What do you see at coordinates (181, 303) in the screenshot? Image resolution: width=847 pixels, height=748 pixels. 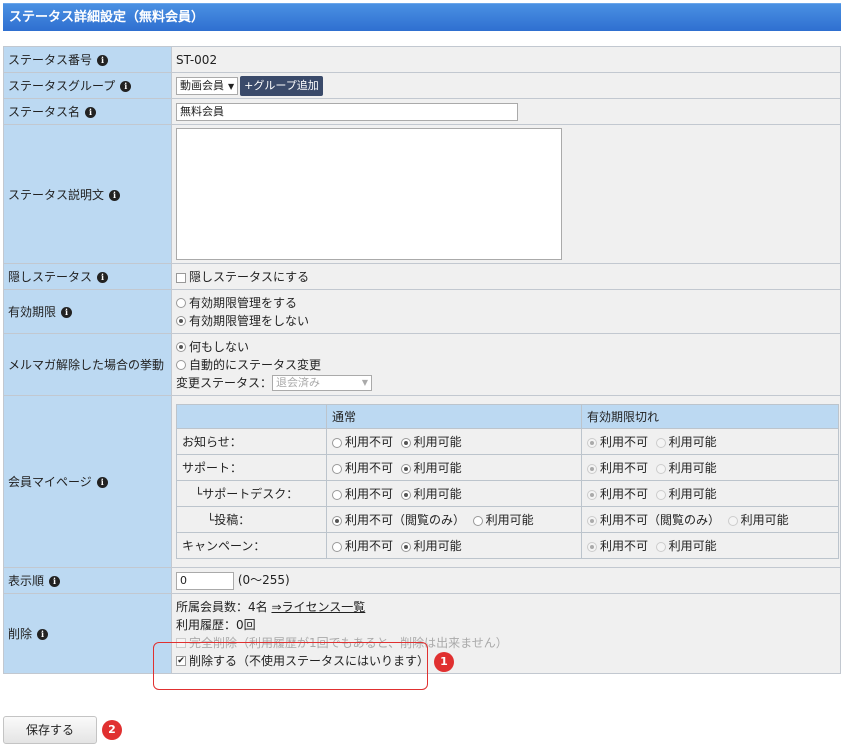 I see `expiry-manage-radio` at bounding box center [181, 303].